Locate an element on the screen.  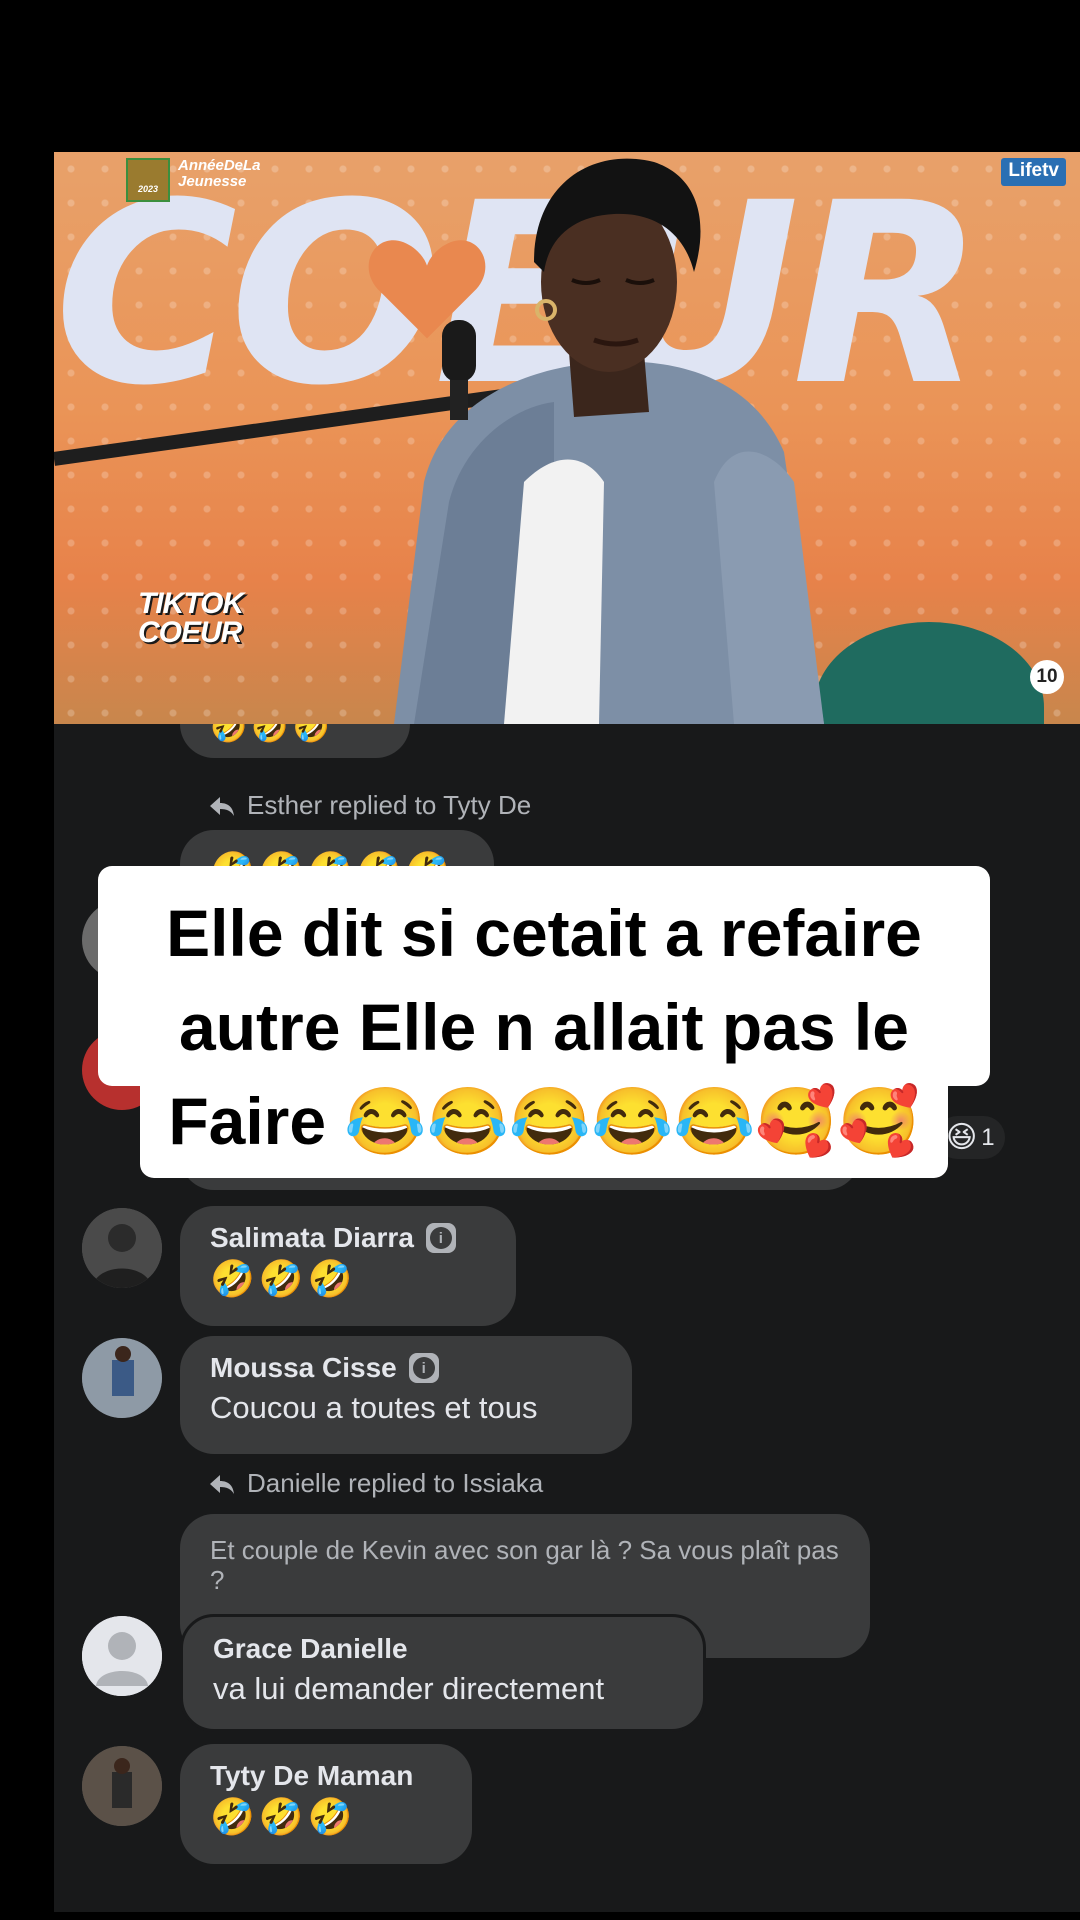
channel-logo: Lifetv is located at coordinates (1033, 172).